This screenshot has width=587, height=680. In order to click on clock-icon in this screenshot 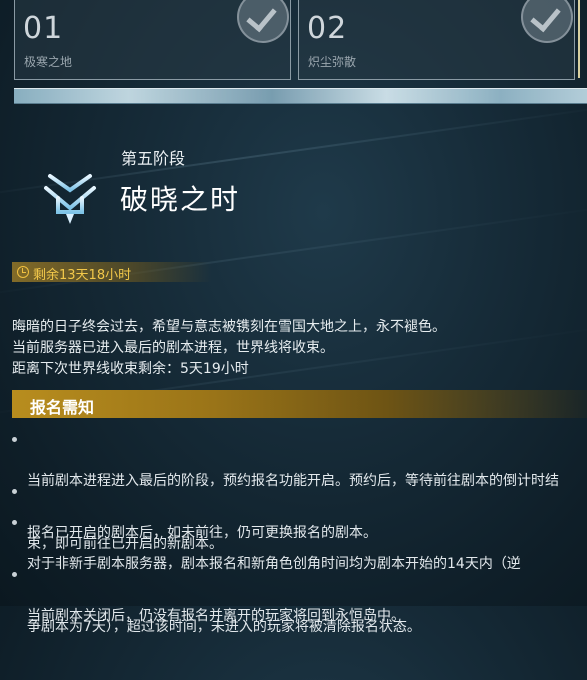, I will do `click(23, 272)`.